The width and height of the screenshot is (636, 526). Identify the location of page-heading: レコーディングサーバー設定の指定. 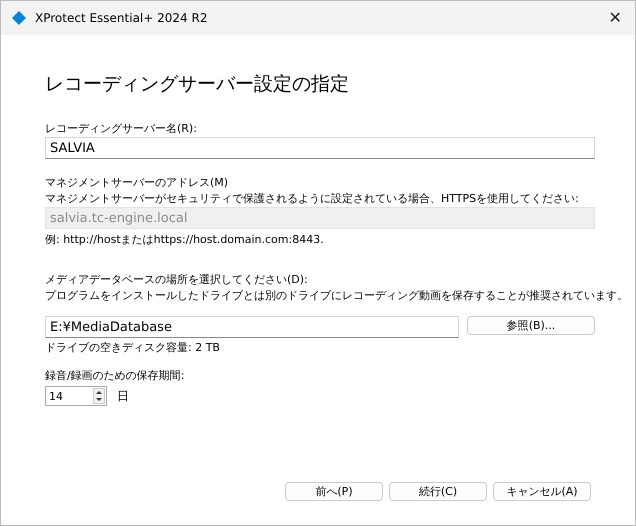
(197, 84).